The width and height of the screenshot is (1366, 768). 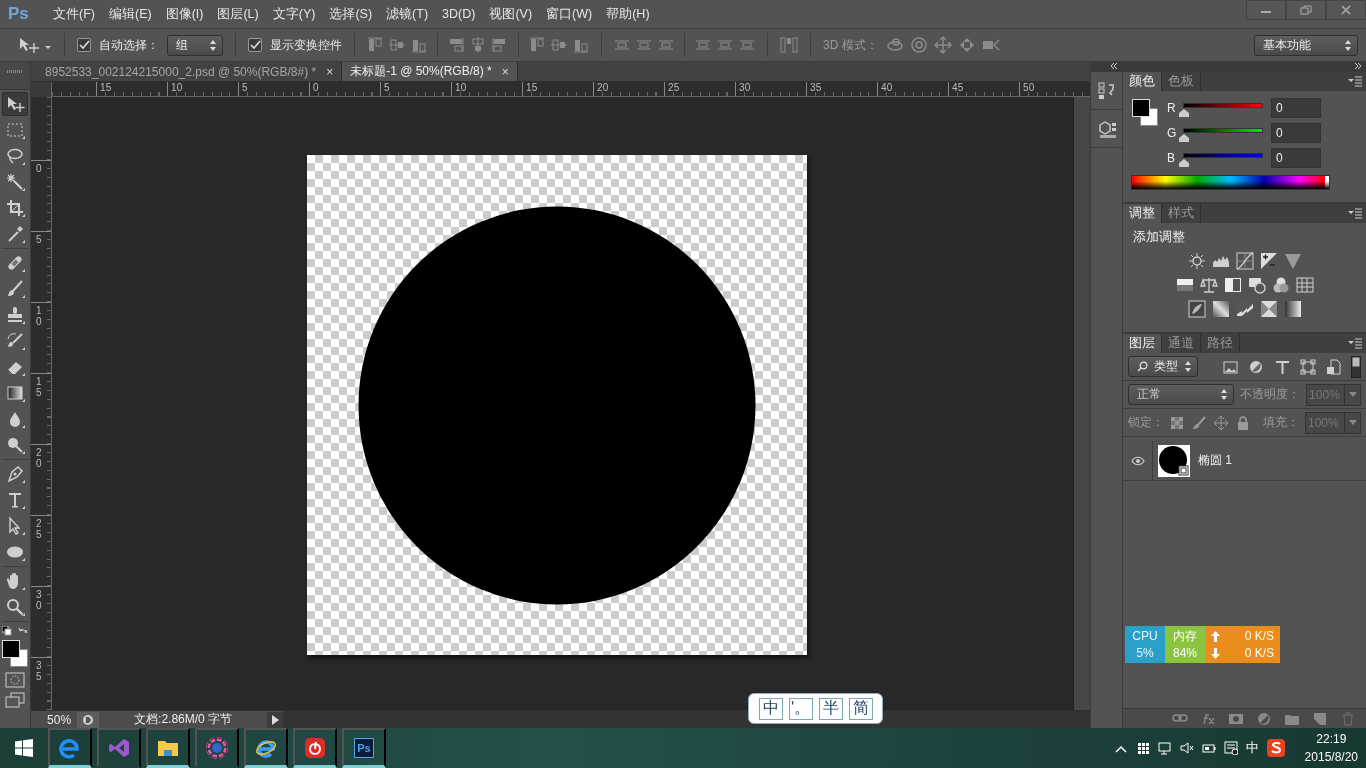 I want to click on grip-icon, so click(x=15, y=71).